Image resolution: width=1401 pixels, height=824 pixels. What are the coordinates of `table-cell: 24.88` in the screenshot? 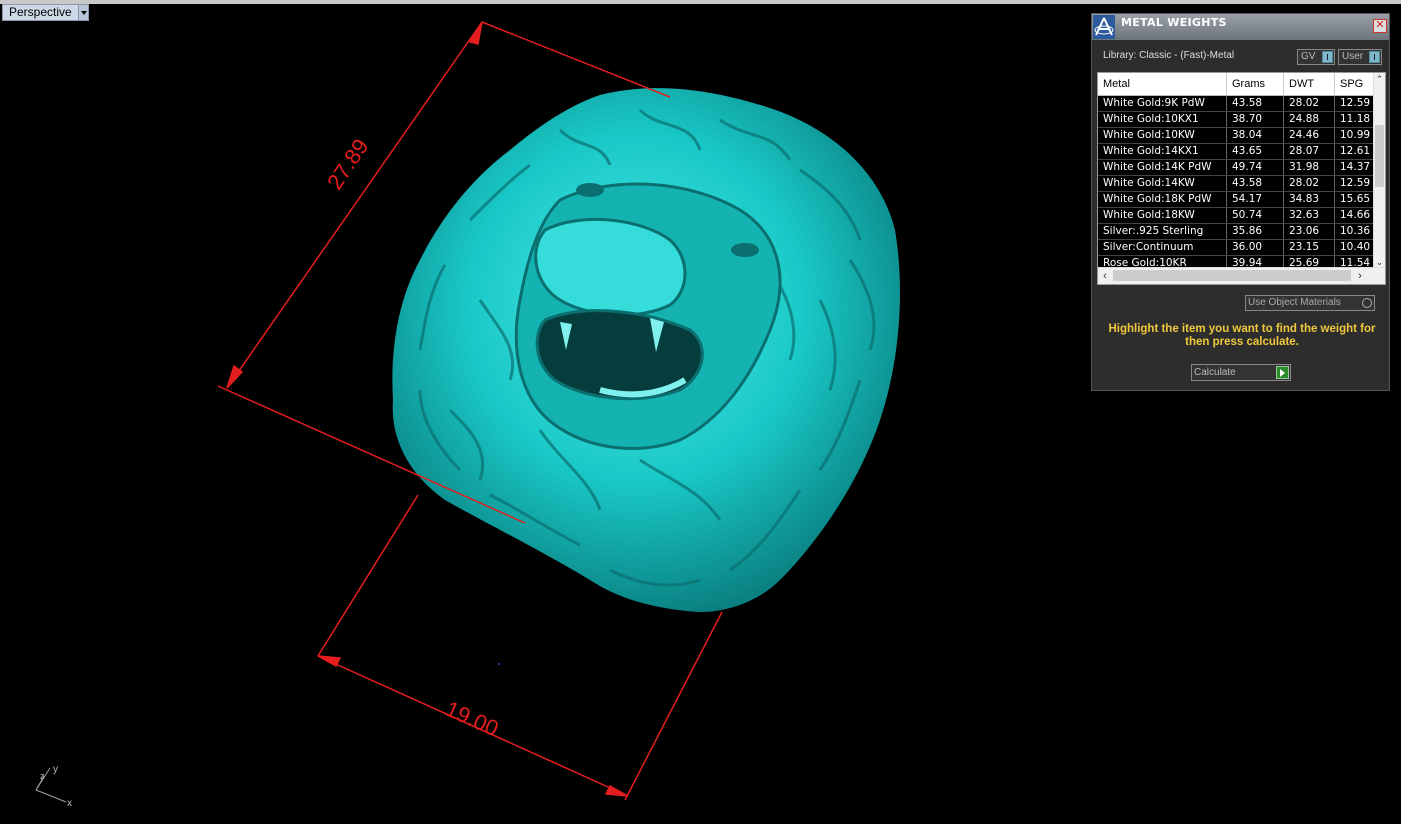 It's located at (1309, 119).